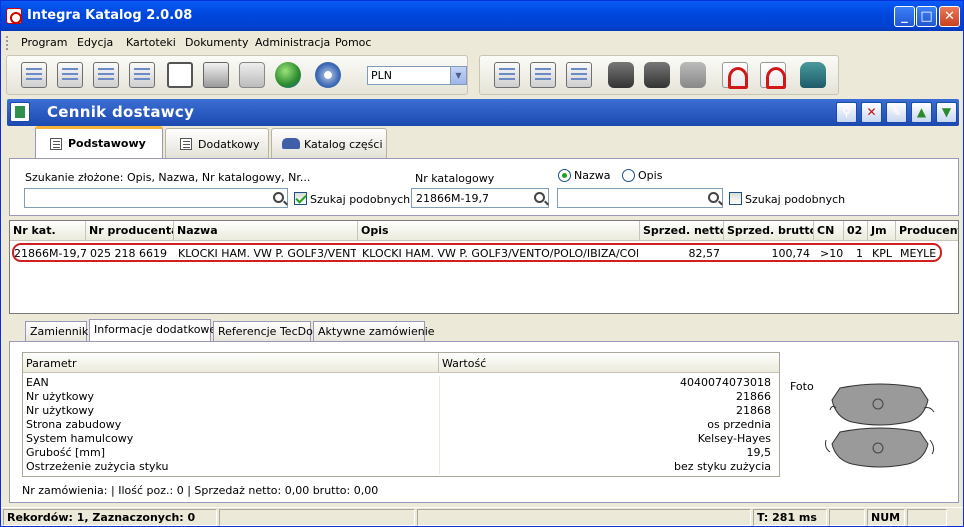 This screenshot has width=964, height=527. Describe the element at coordinates (499, 231) in the screenshot. I see `col-opis: Opis` at that location.